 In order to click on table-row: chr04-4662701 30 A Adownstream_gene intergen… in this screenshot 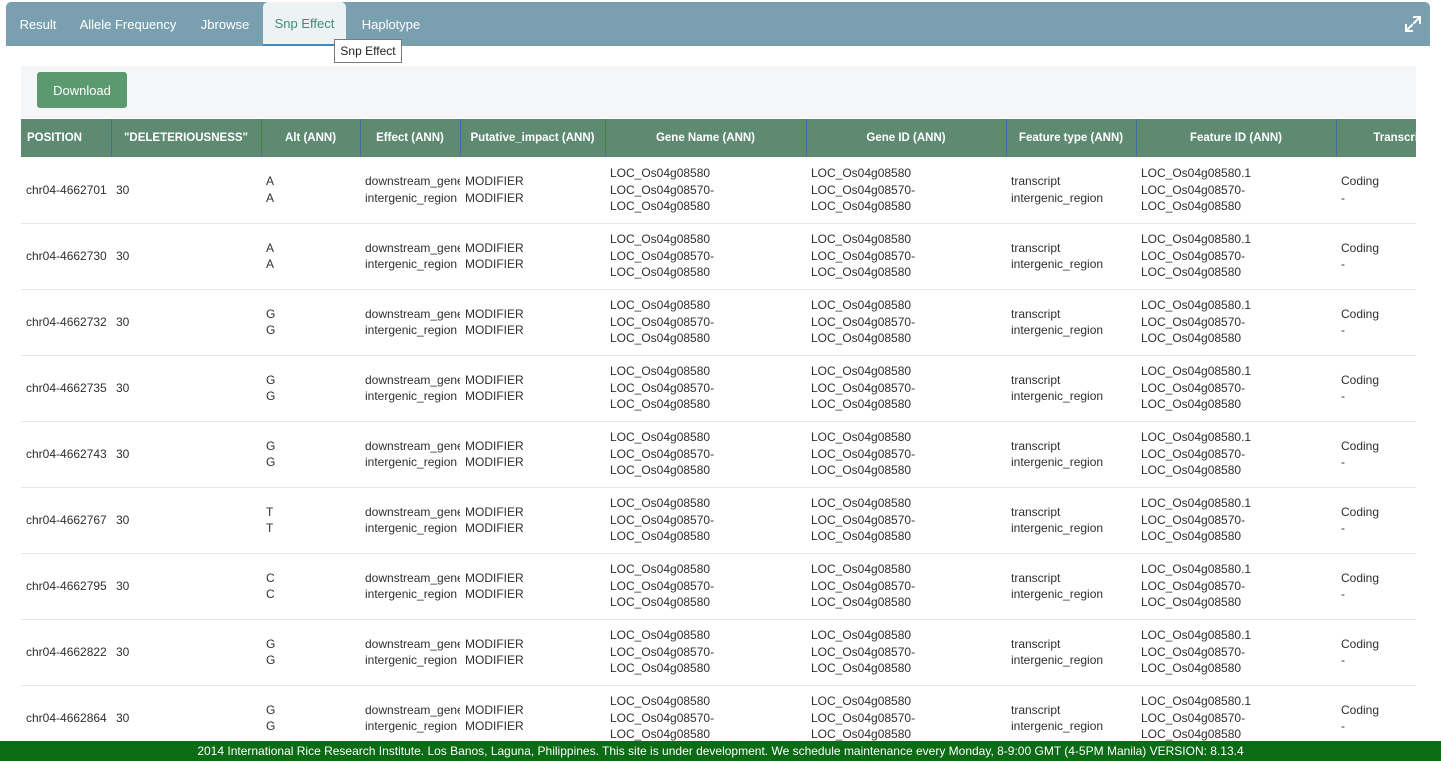, I will do `click(718, 190)`.